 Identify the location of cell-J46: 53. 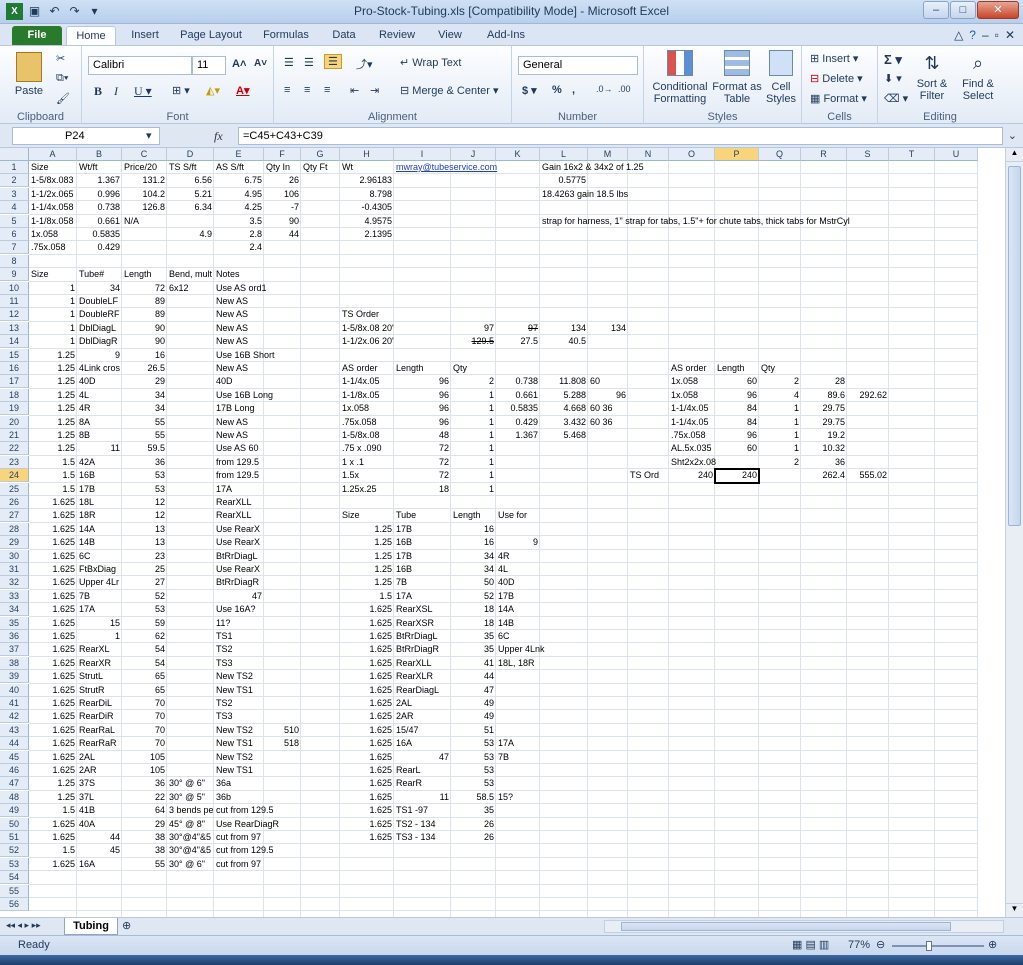
(473, 770).